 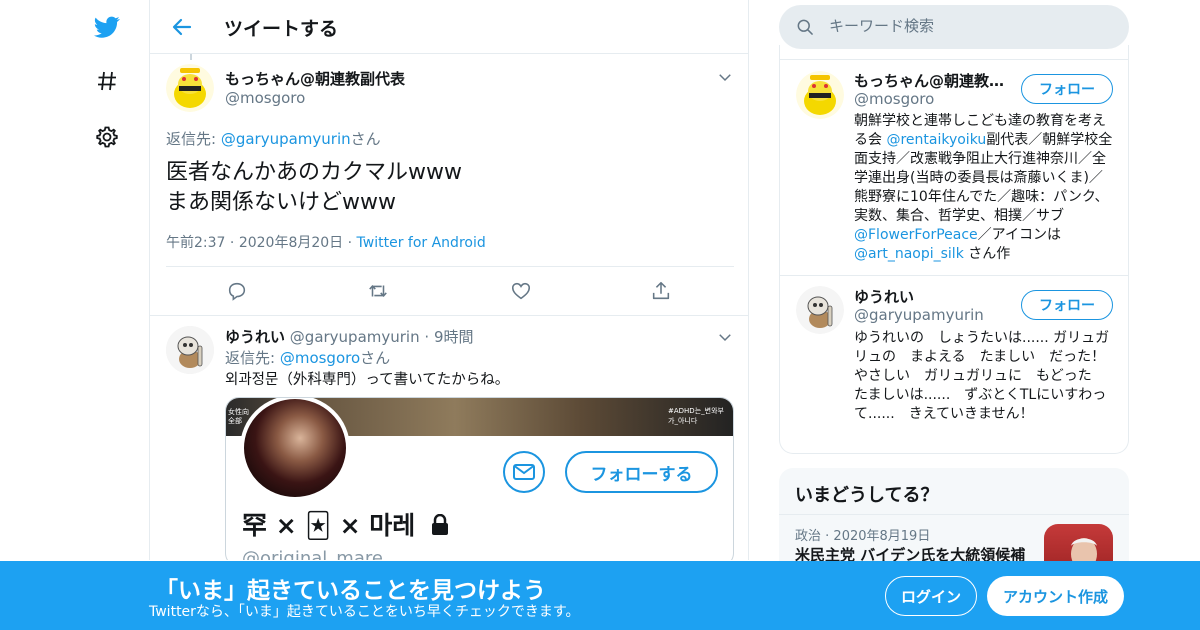 What do you see at coordinates (641, 472) in the screenshot?
I see `card-follow-button: フォローする` at bounding box center [641, 472].